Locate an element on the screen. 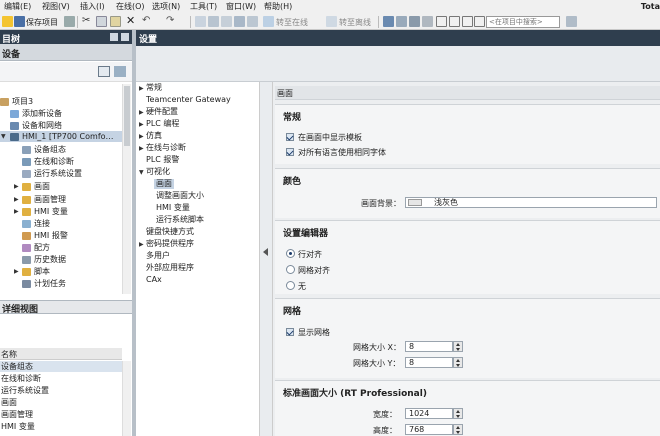 This screenshot has width=660, height=436. nav-online-diag: 在线与诊断 is located at coordinates (166, 148).